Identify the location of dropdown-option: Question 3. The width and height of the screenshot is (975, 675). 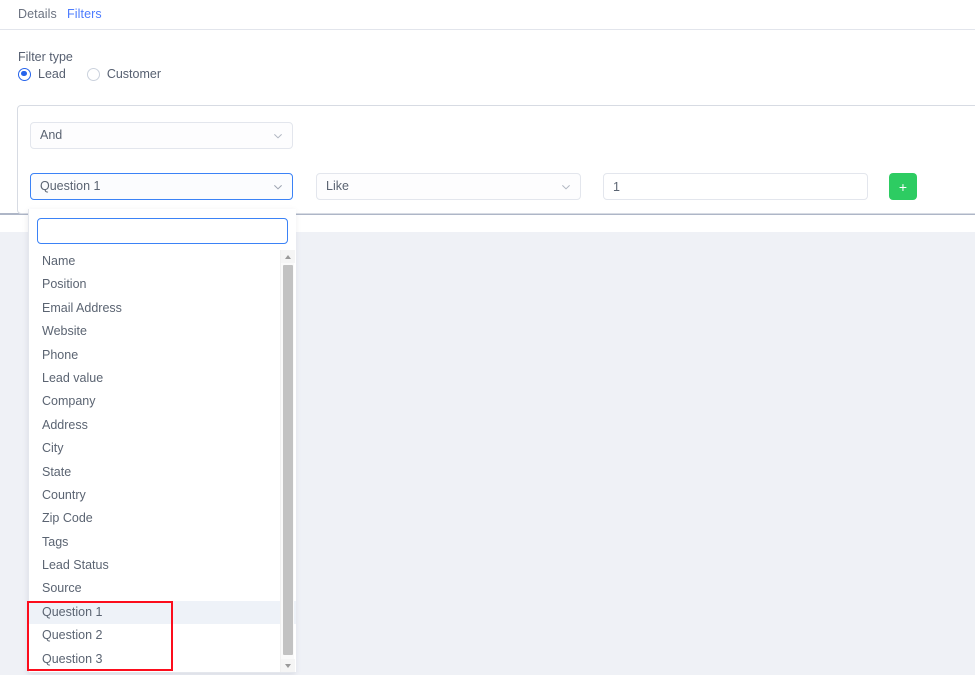
(162, 659).